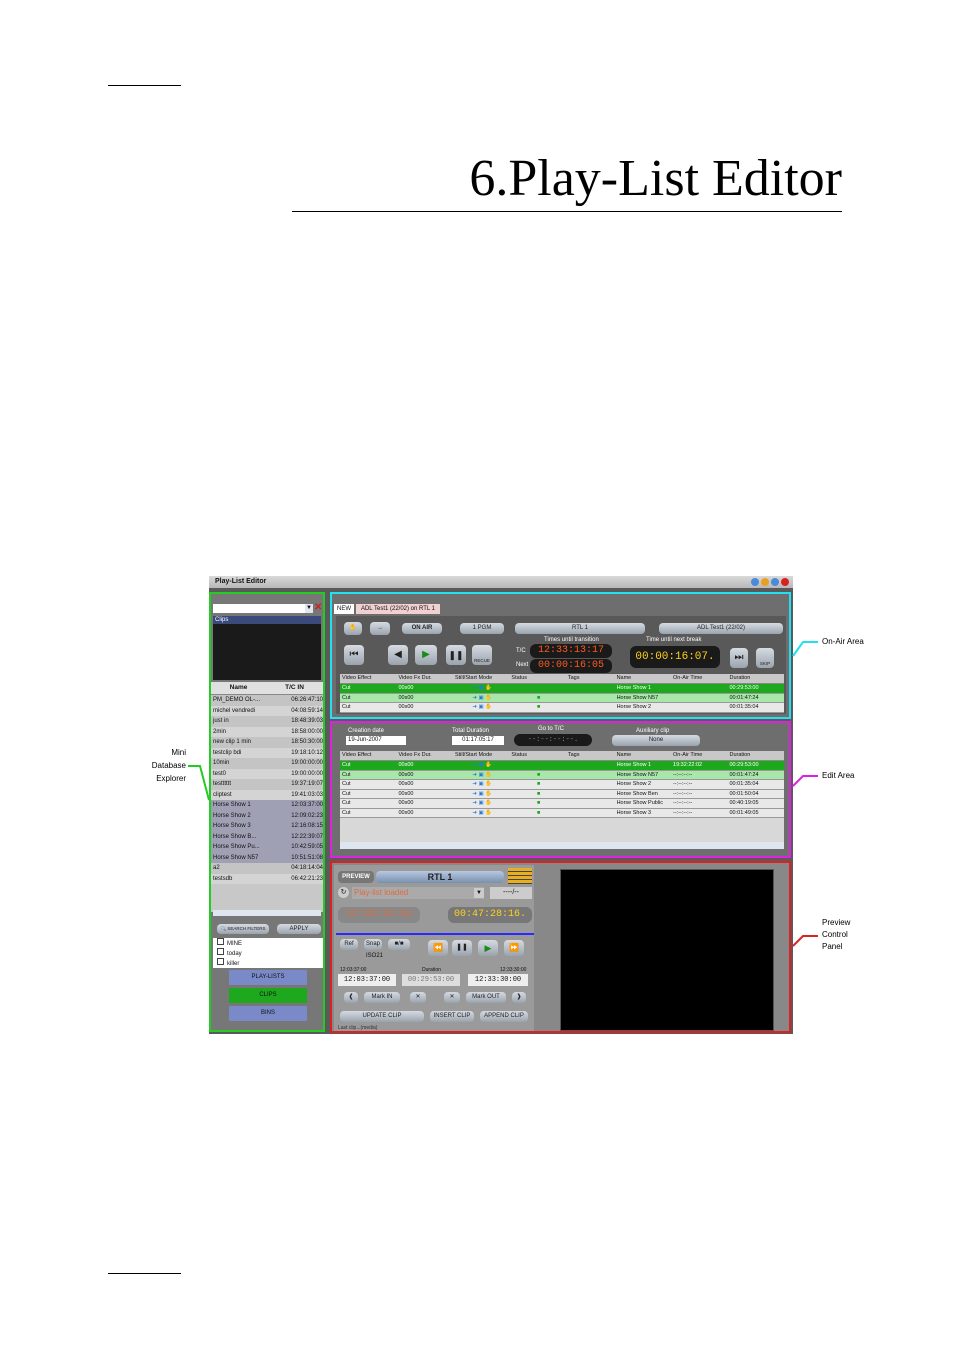 The width and height of the screenshot is (954, 1350). What do you see at coordinates (503, 794) in the screenshot?
I see `callout-lines` at bounding box center [503, 794].